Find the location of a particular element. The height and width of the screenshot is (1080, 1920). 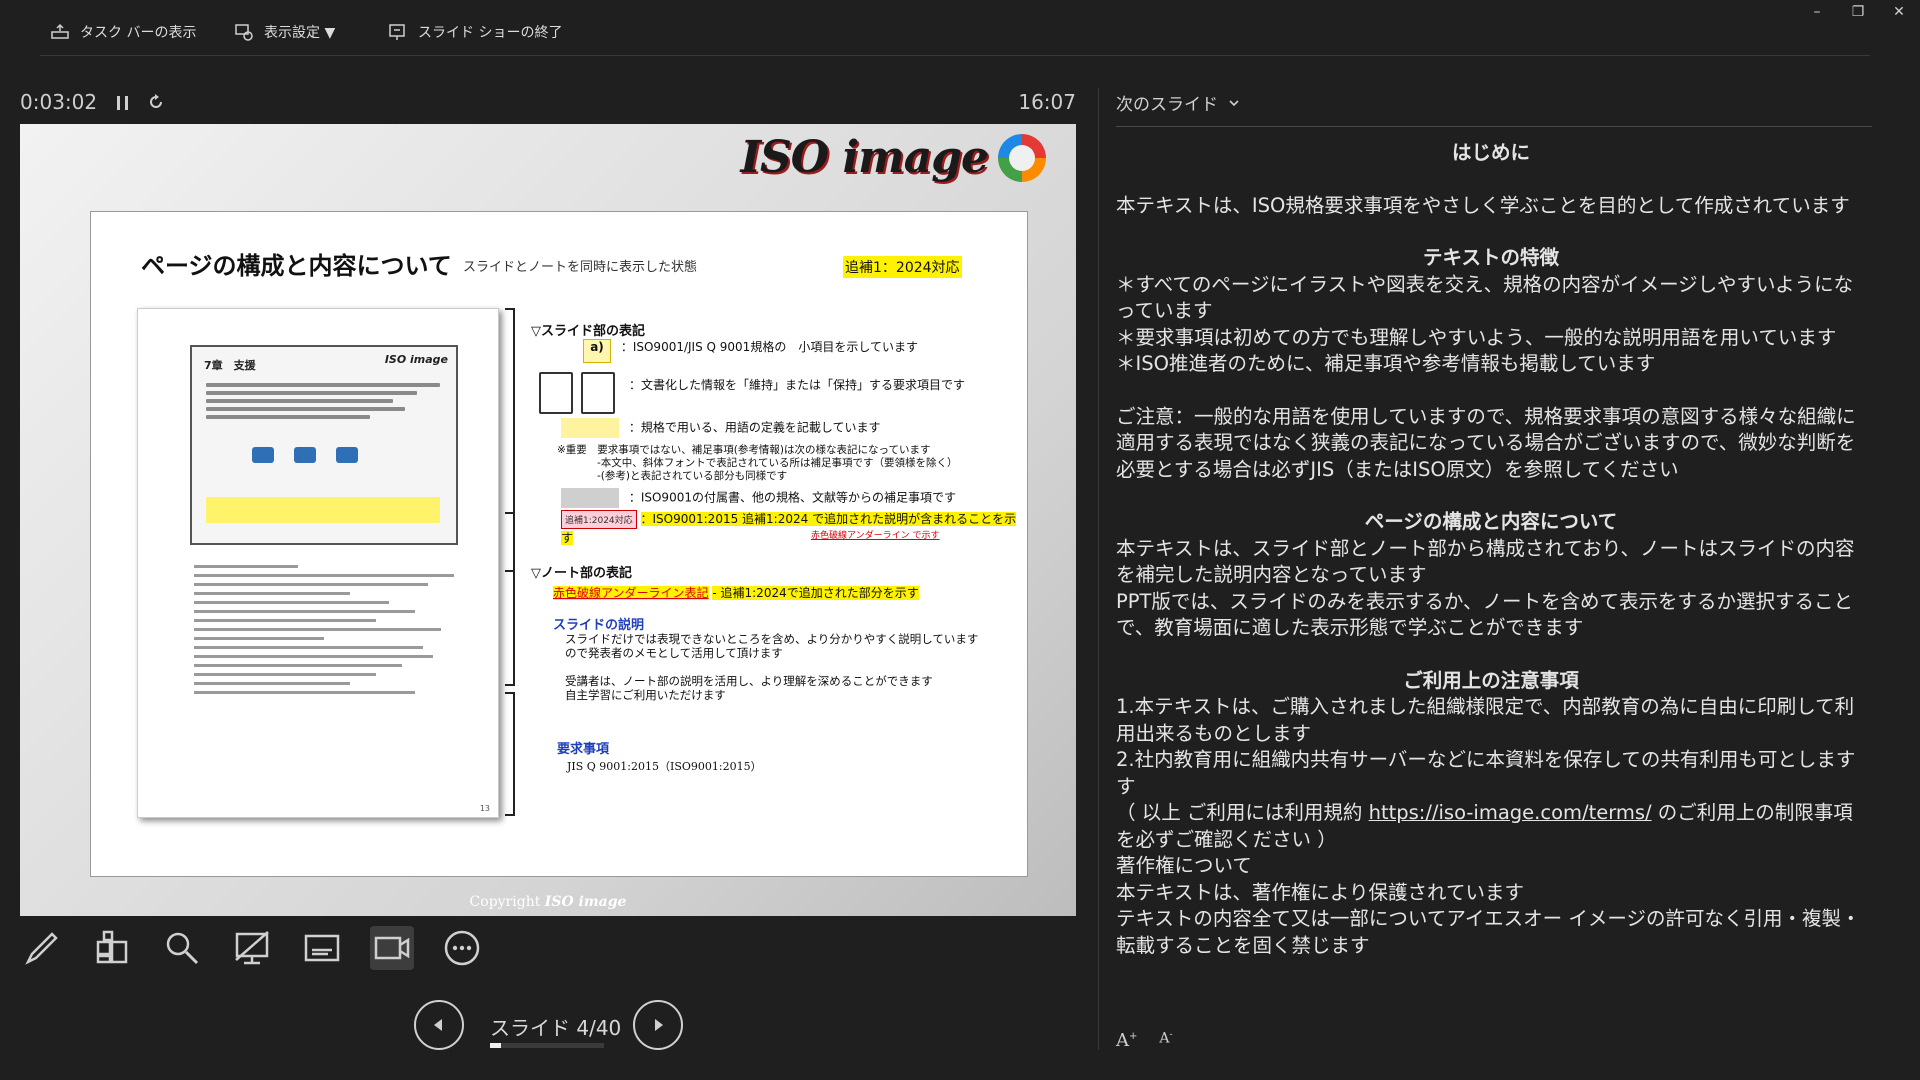

thumb-page-number: 13 is located at coordinates (484, 808).